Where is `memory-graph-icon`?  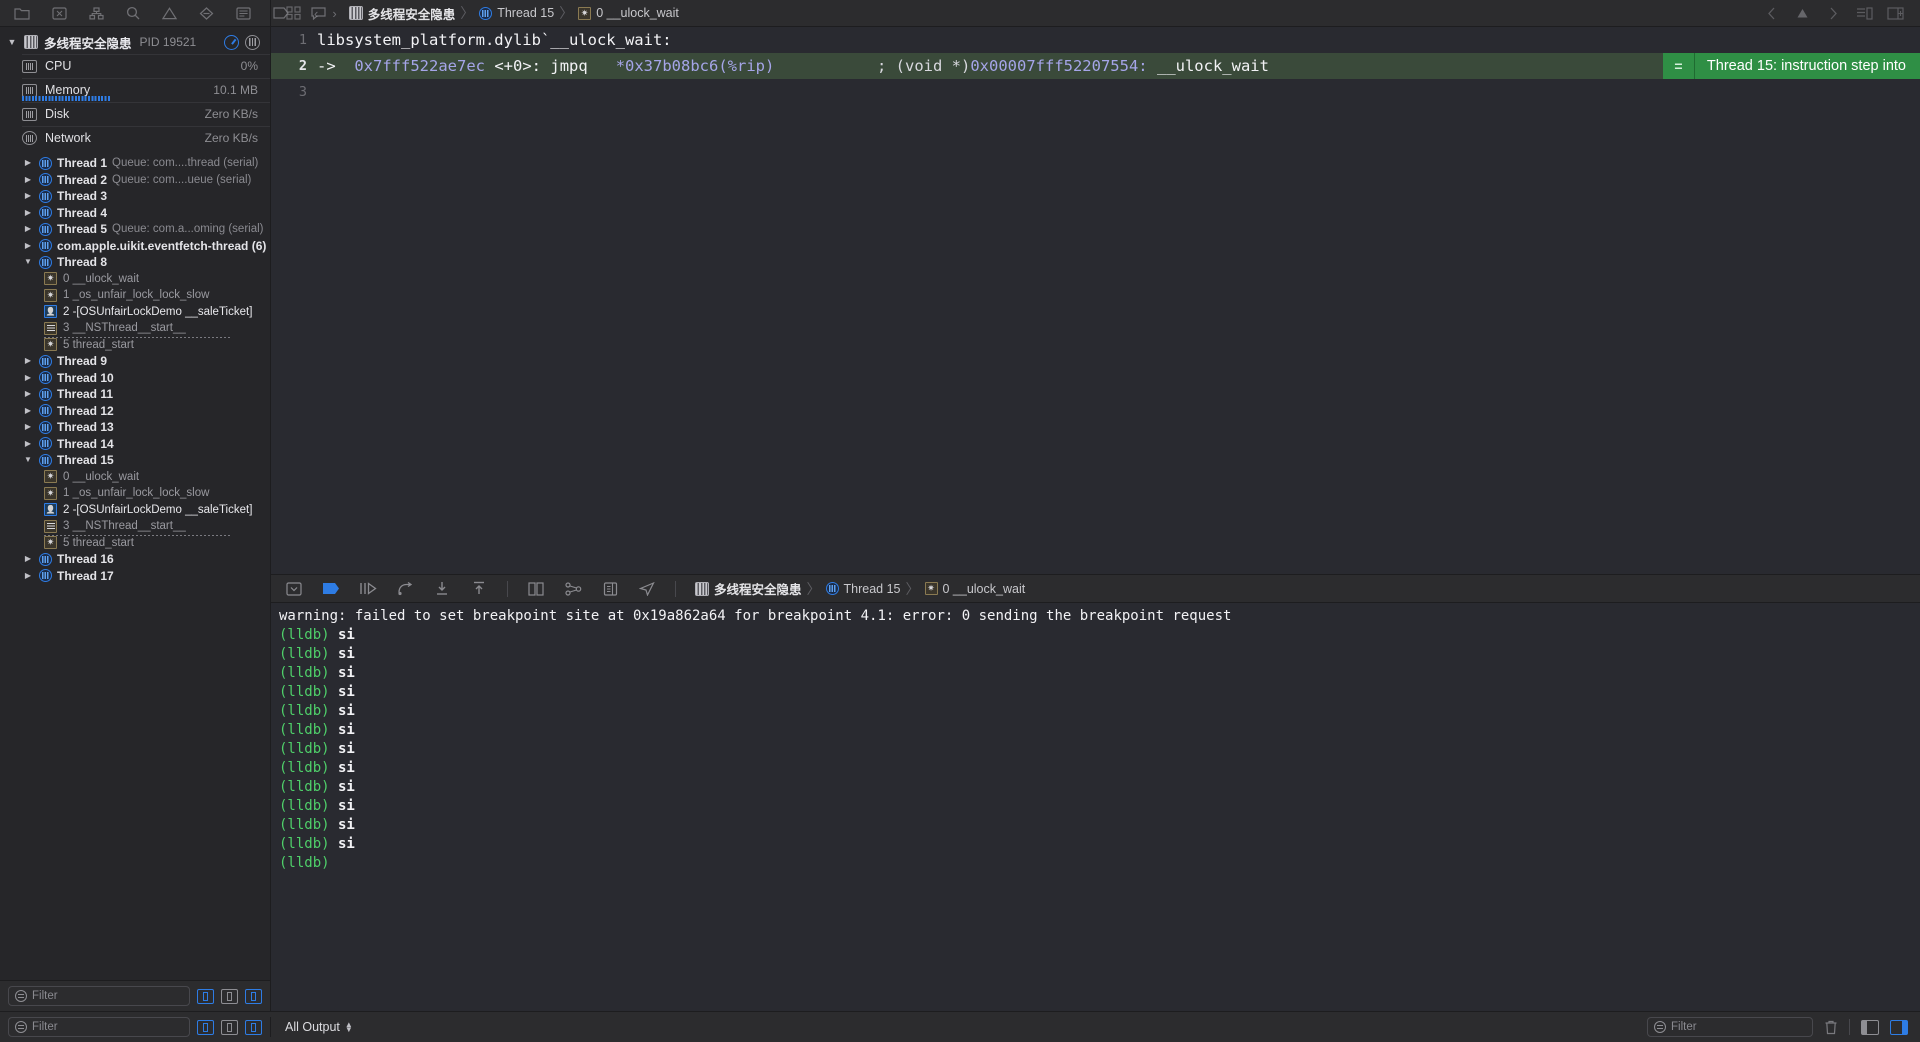
memory-graph-icon is located at coordinates (573, 589).